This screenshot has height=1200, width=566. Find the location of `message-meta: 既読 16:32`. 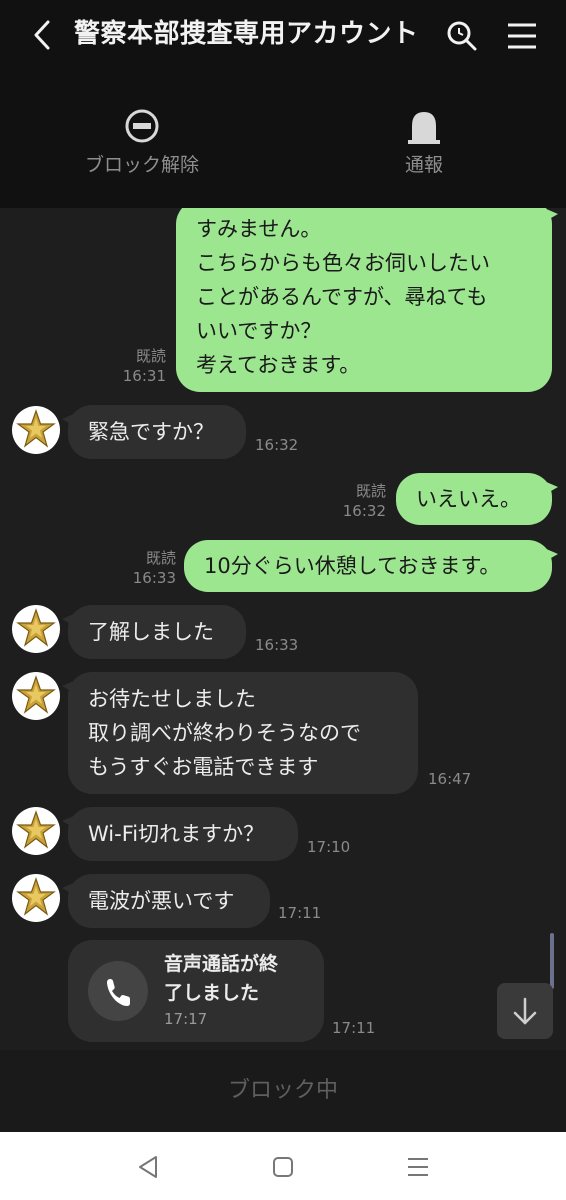

message-meta: 既読 16:32 is located at coordinates (356, 501).